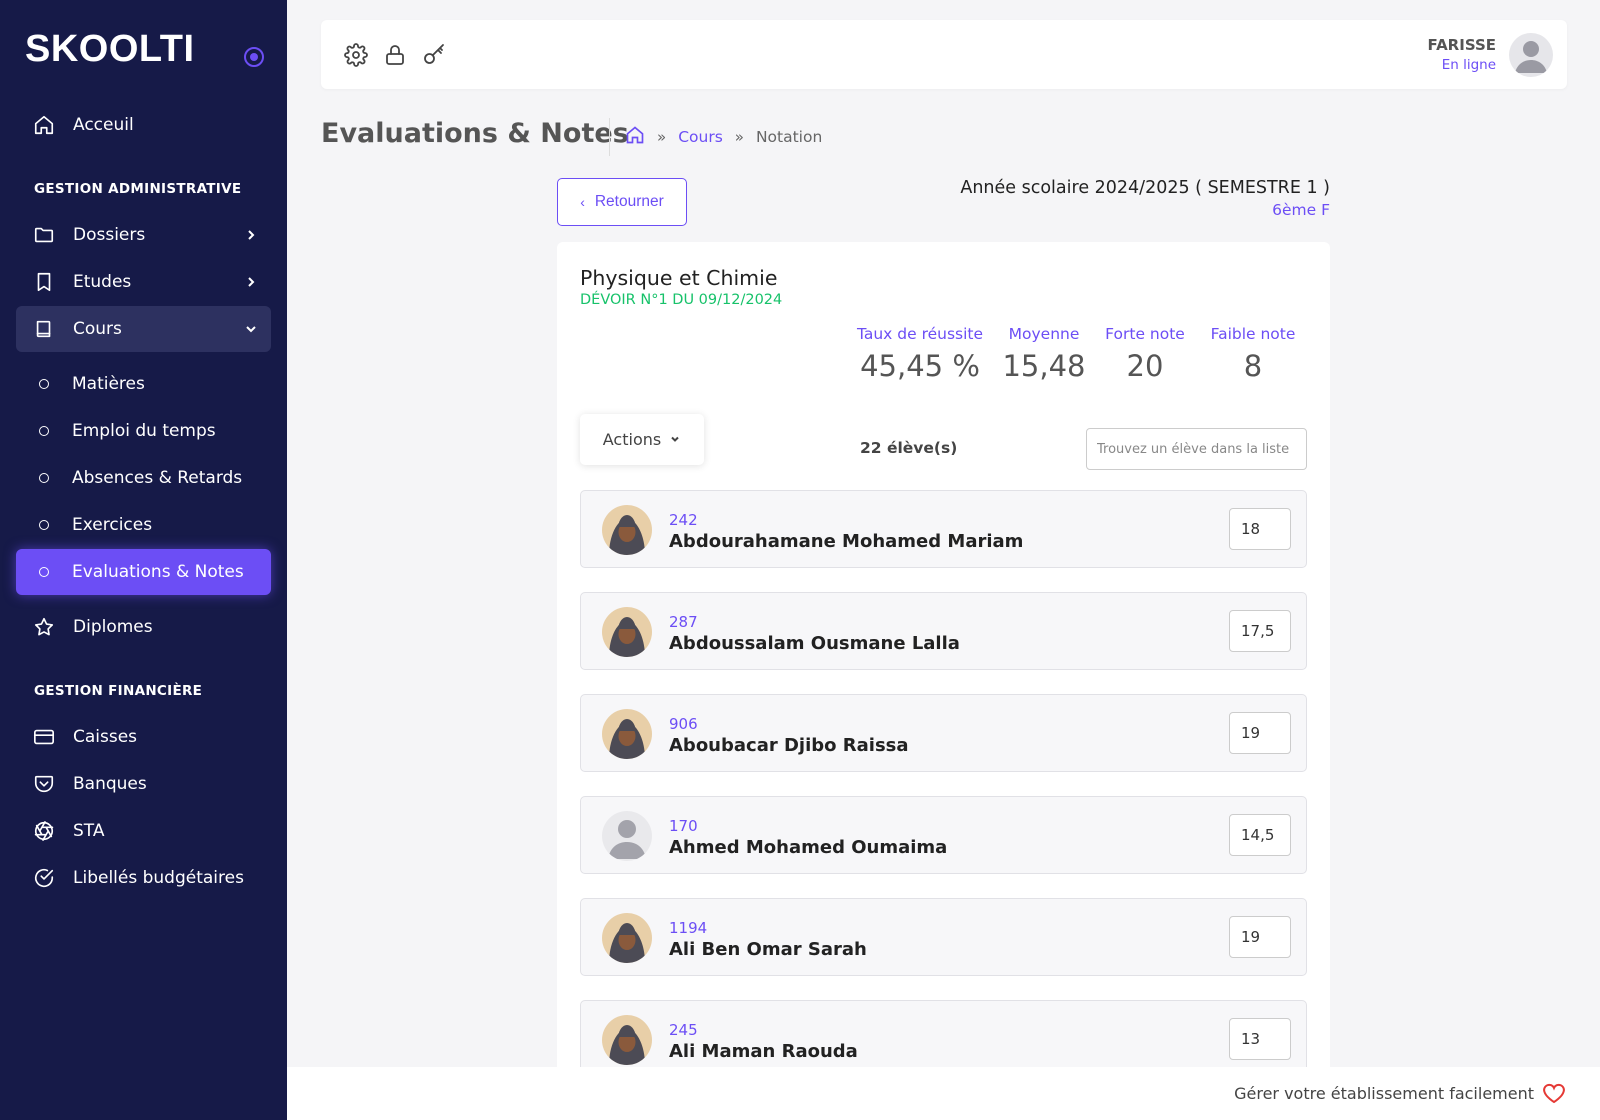  Describe the element at coordinates (1145, 334) in the screenshot. I see `stat-label: Forte note` at that location.